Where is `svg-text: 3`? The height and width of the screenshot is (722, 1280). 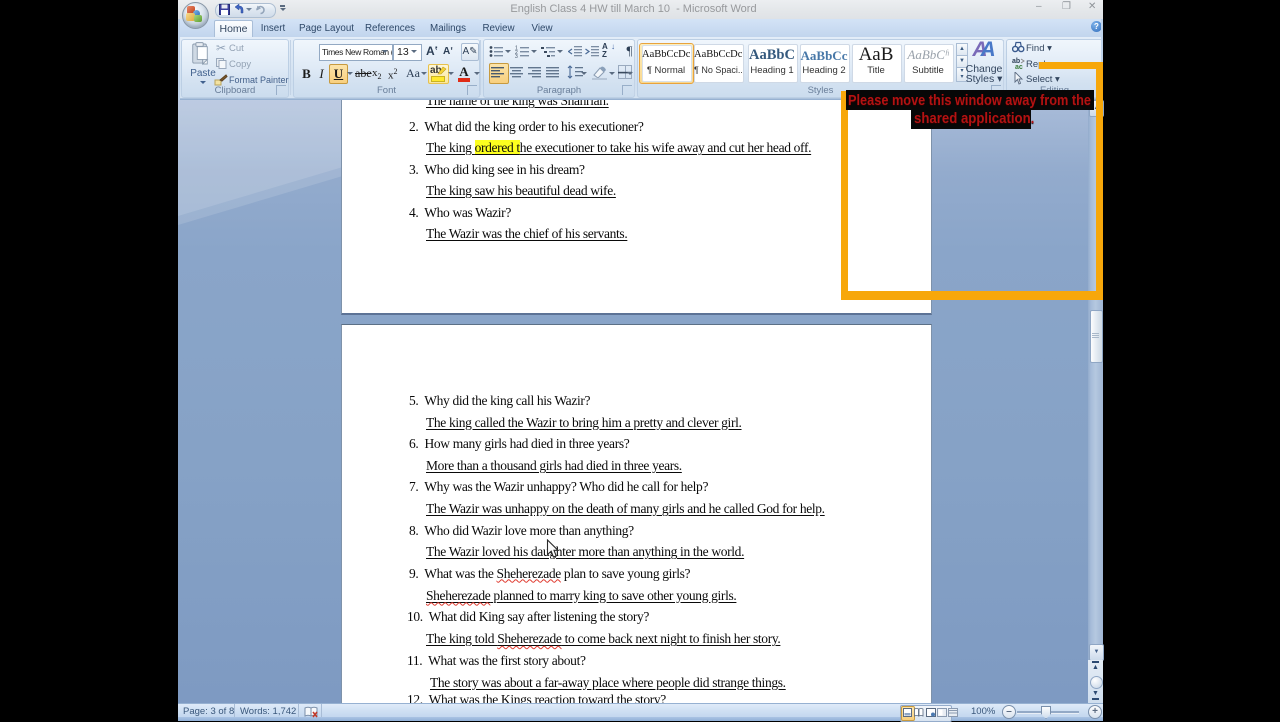 svg-text: 3 is located at coordinates (516, 56).